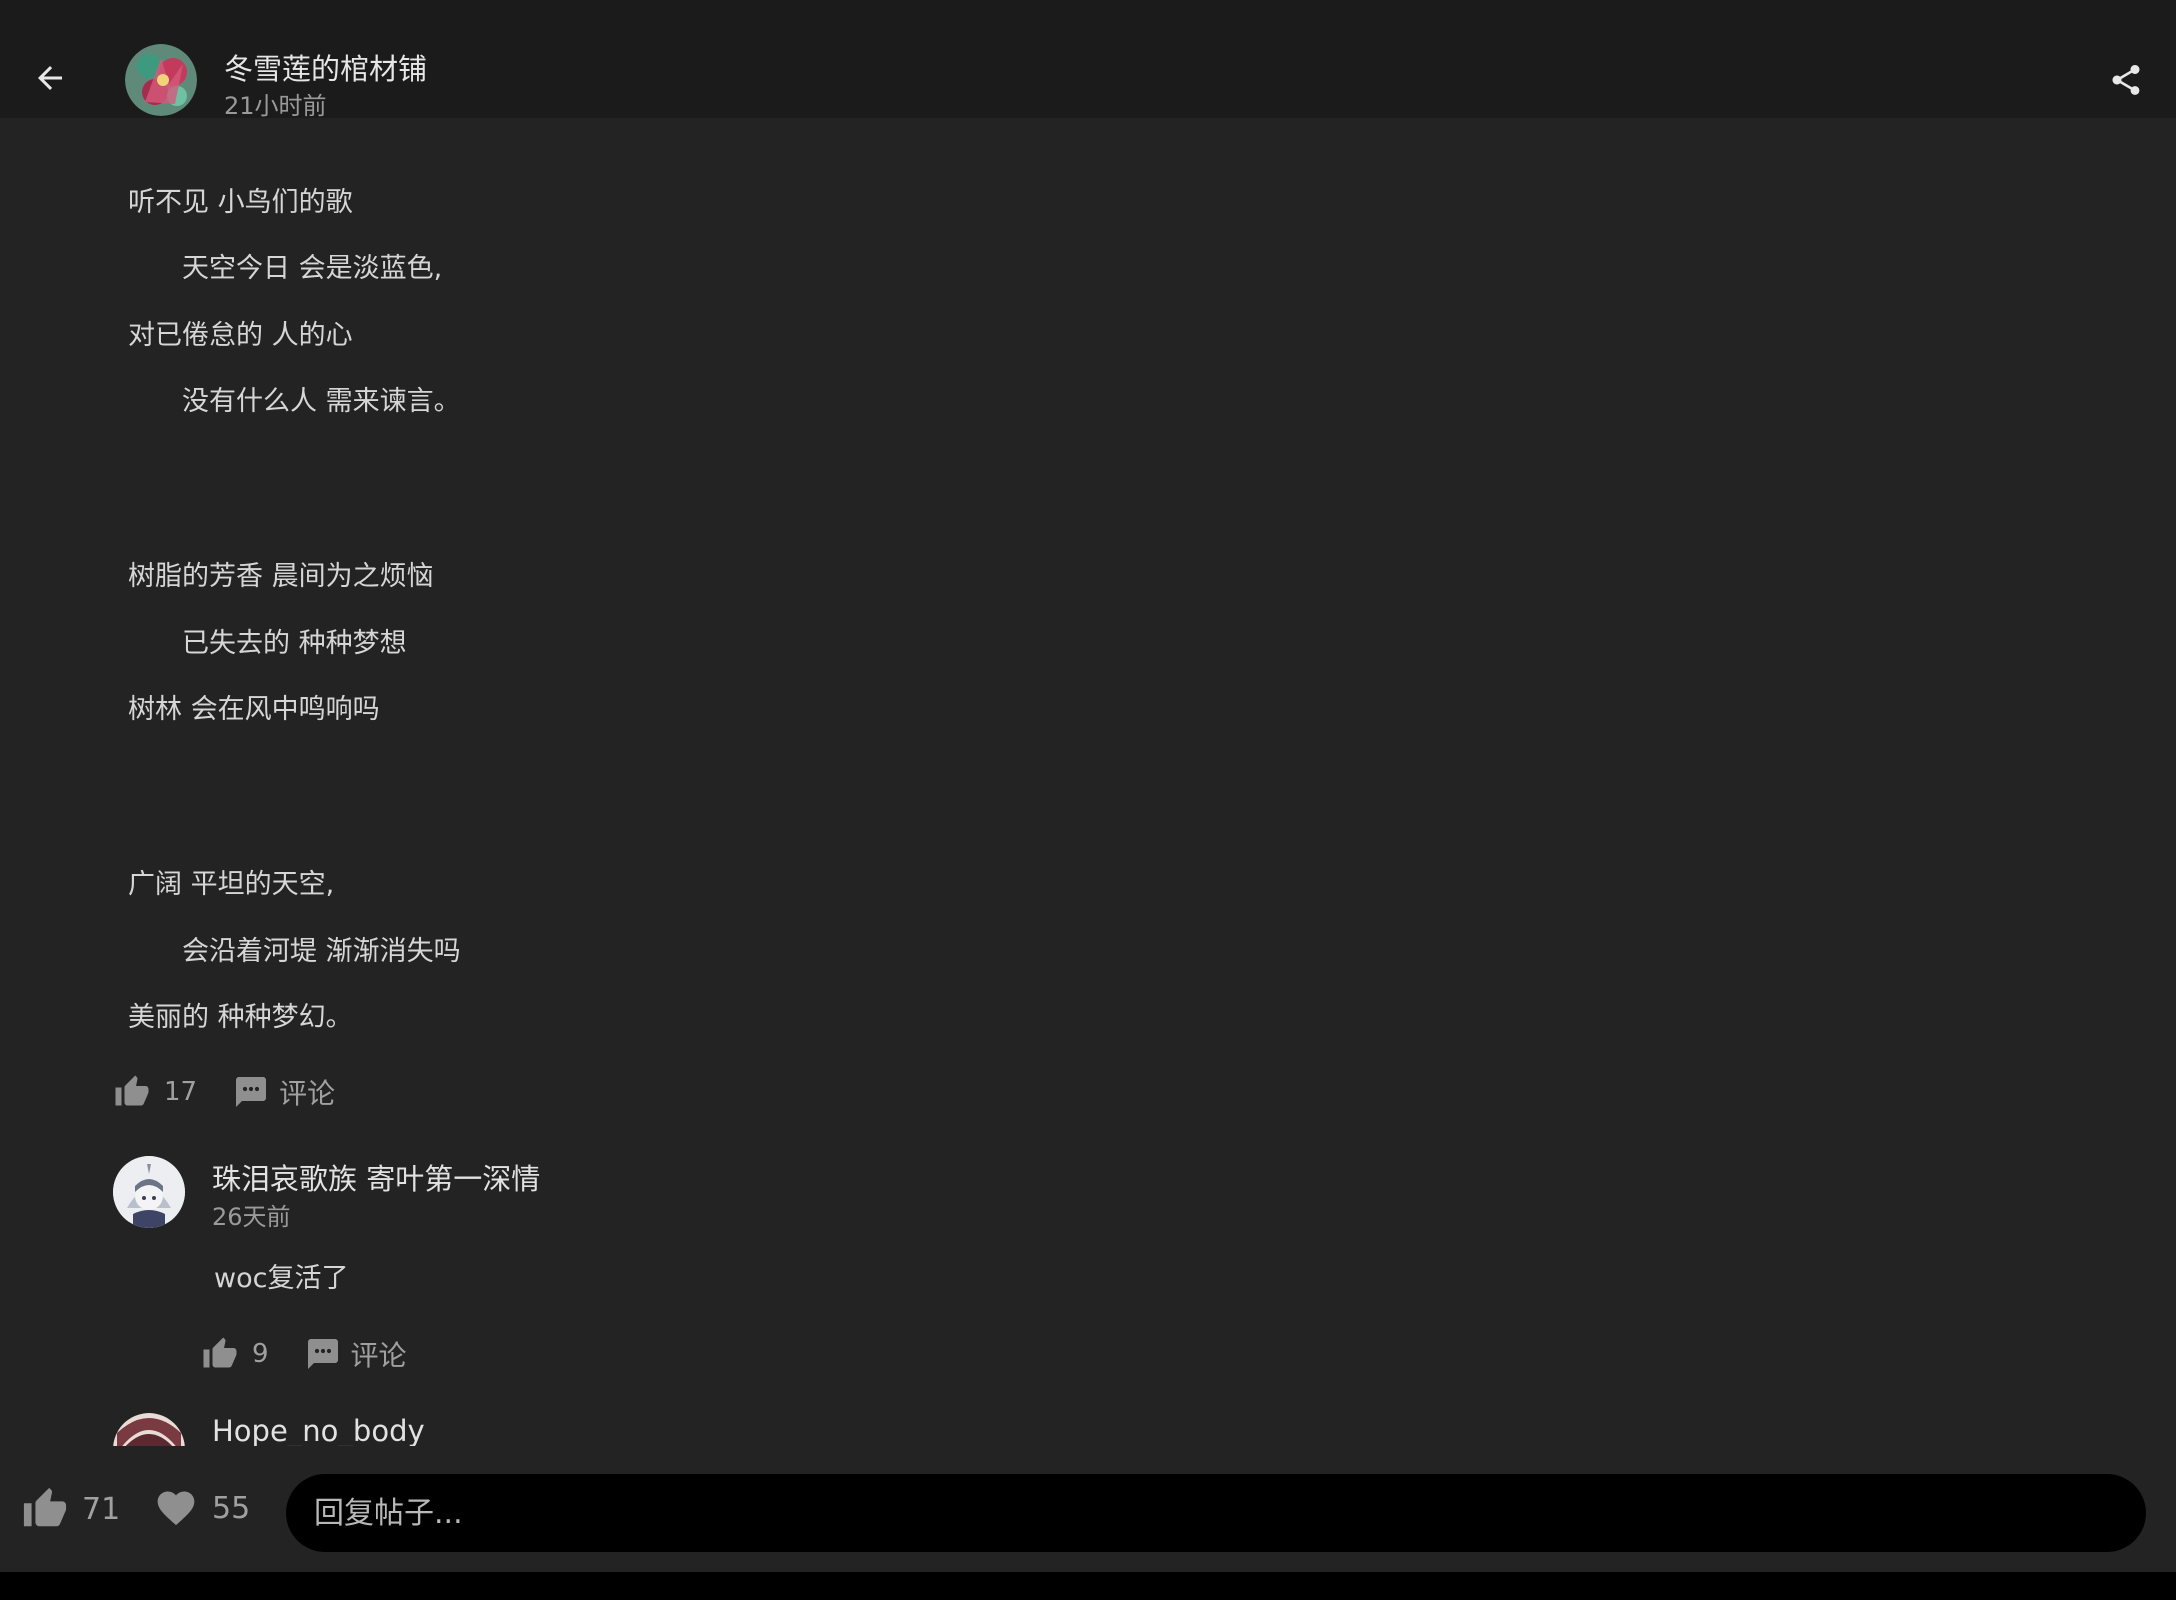  Describe the element at coordinates (240, 1017) in the screenshot. I see `poem-line: 美丽的 种种梦幻。` at that location.